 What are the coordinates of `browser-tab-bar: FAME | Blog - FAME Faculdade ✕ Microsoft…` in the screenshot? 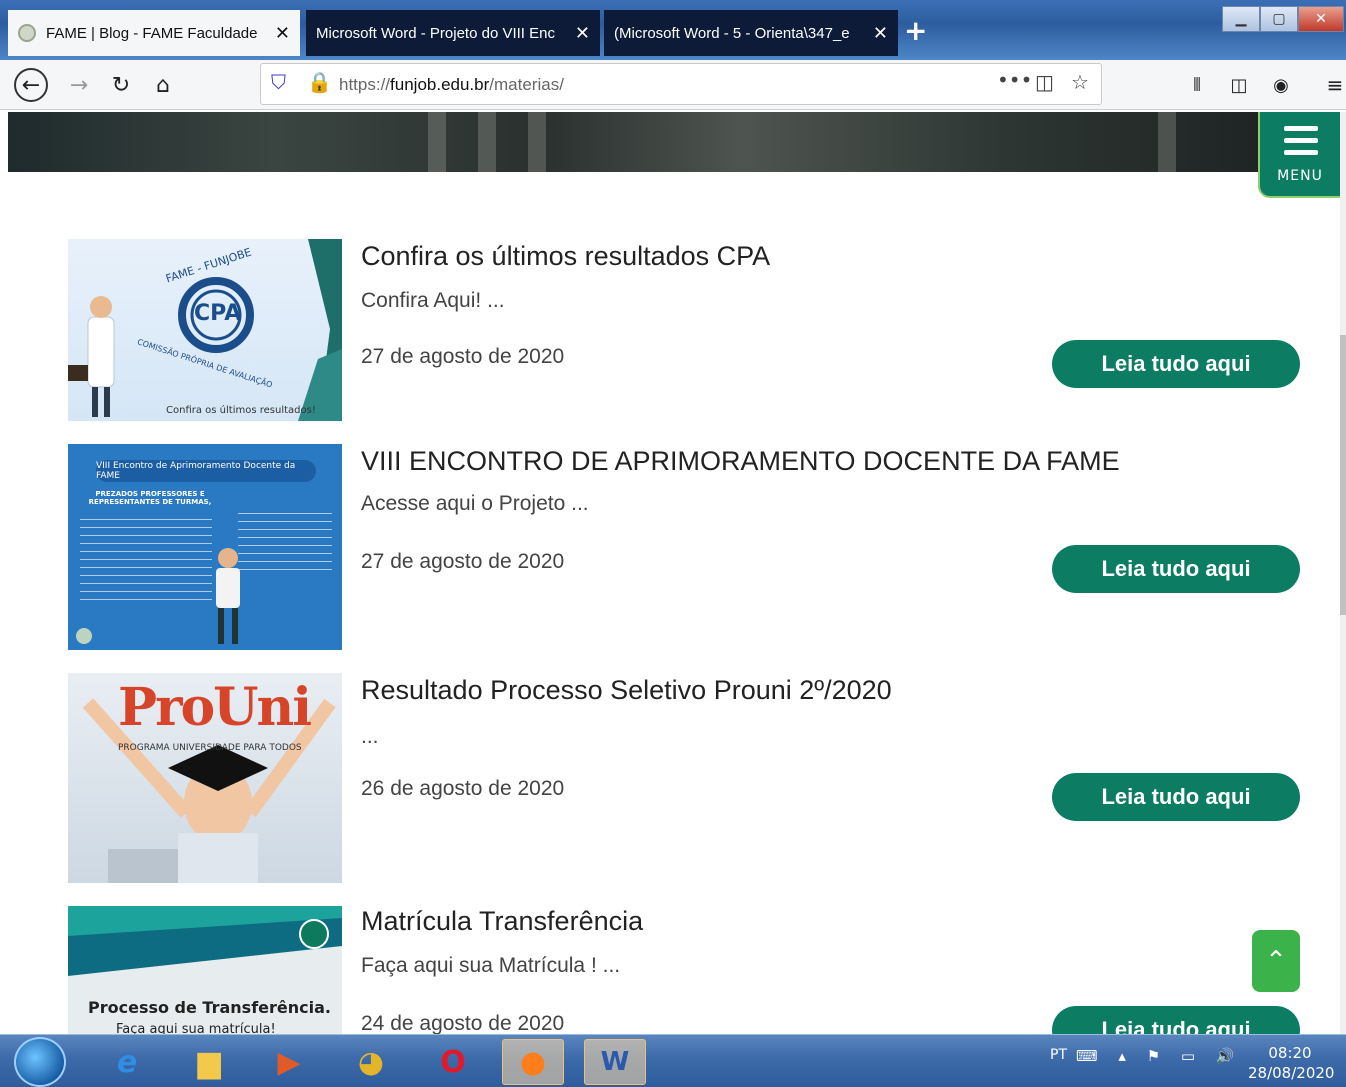 It's located at (673, 30).